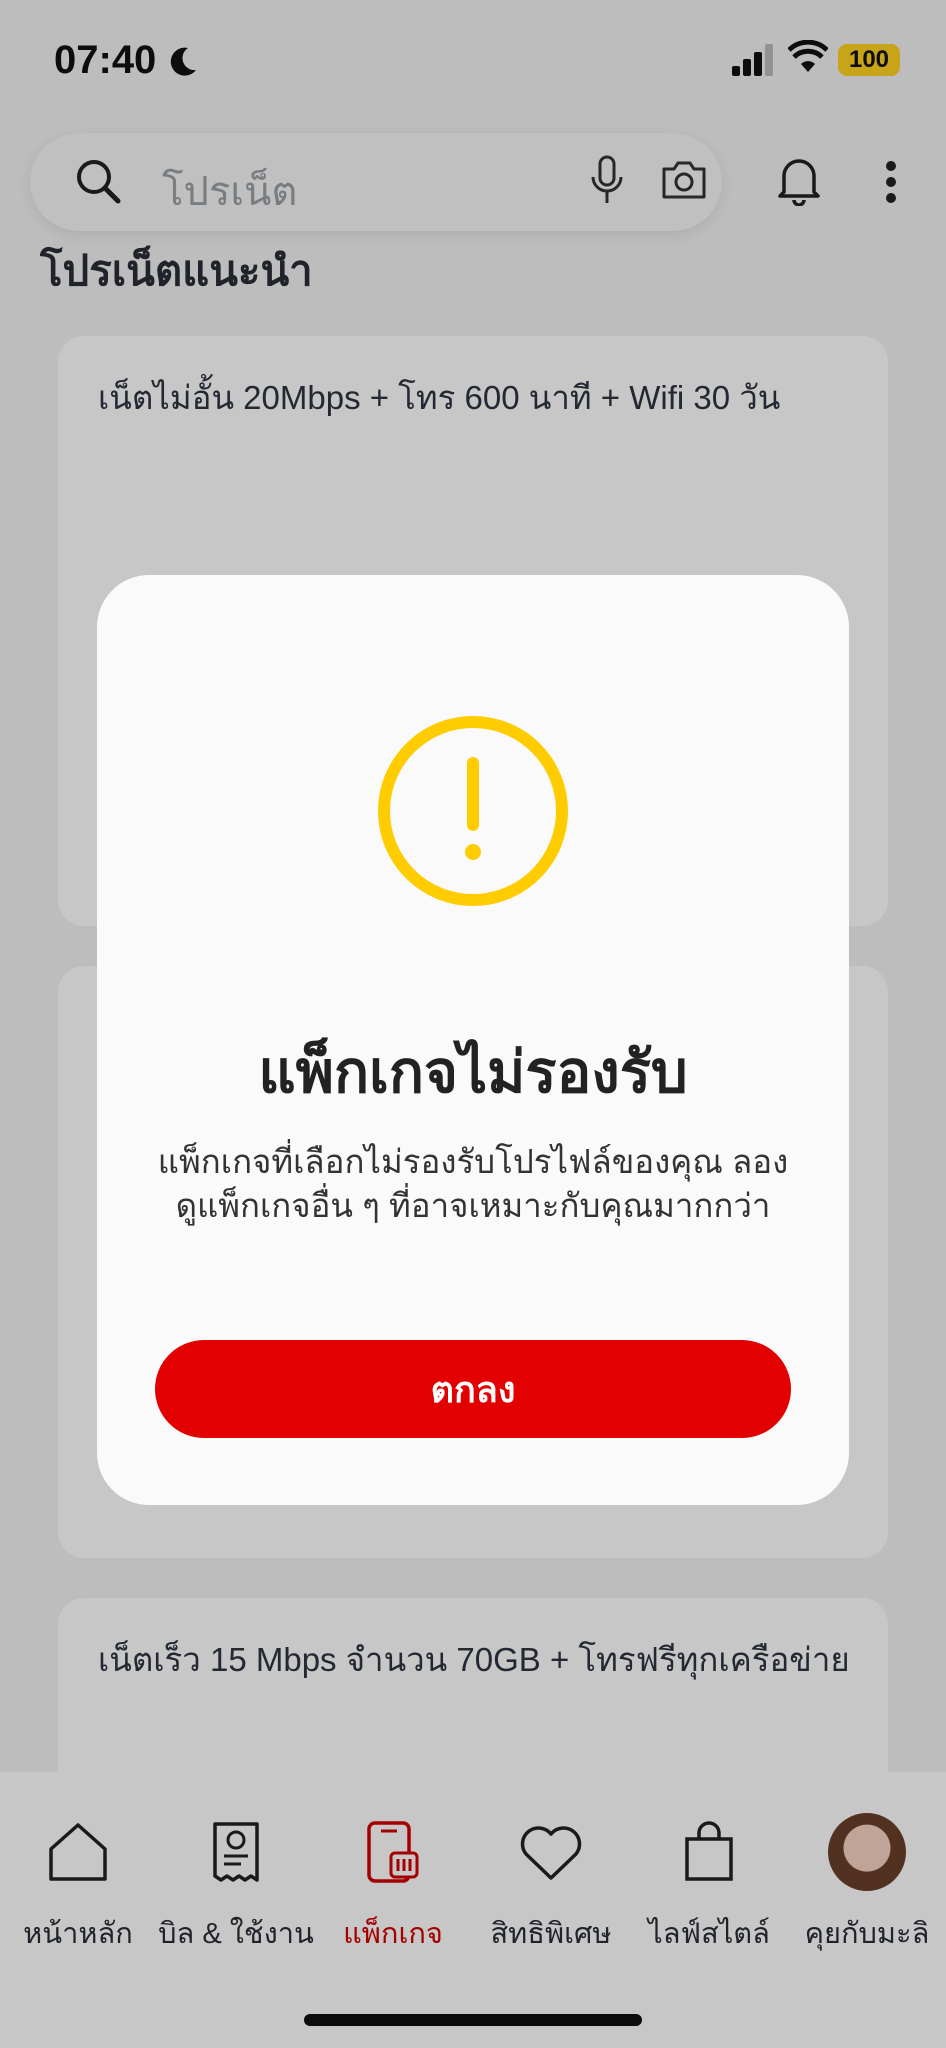  I want to click on ok-button: ตกลง, so click(473, 1389).